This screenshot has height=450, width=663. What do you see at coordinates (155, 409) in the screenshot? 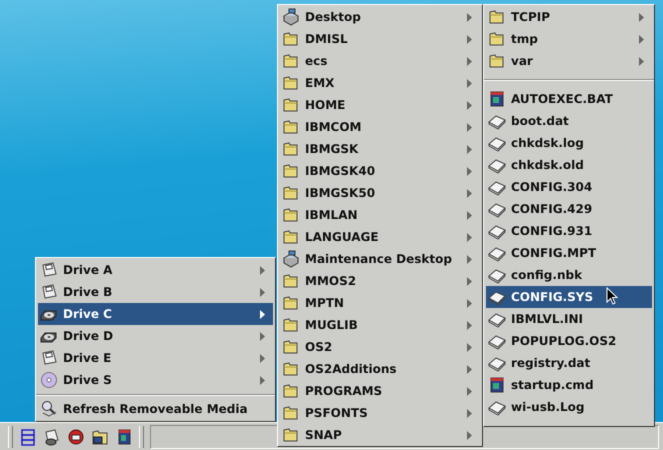
I see `menu-item: Refresh Removeable Media` at bounding box center [155, 409].